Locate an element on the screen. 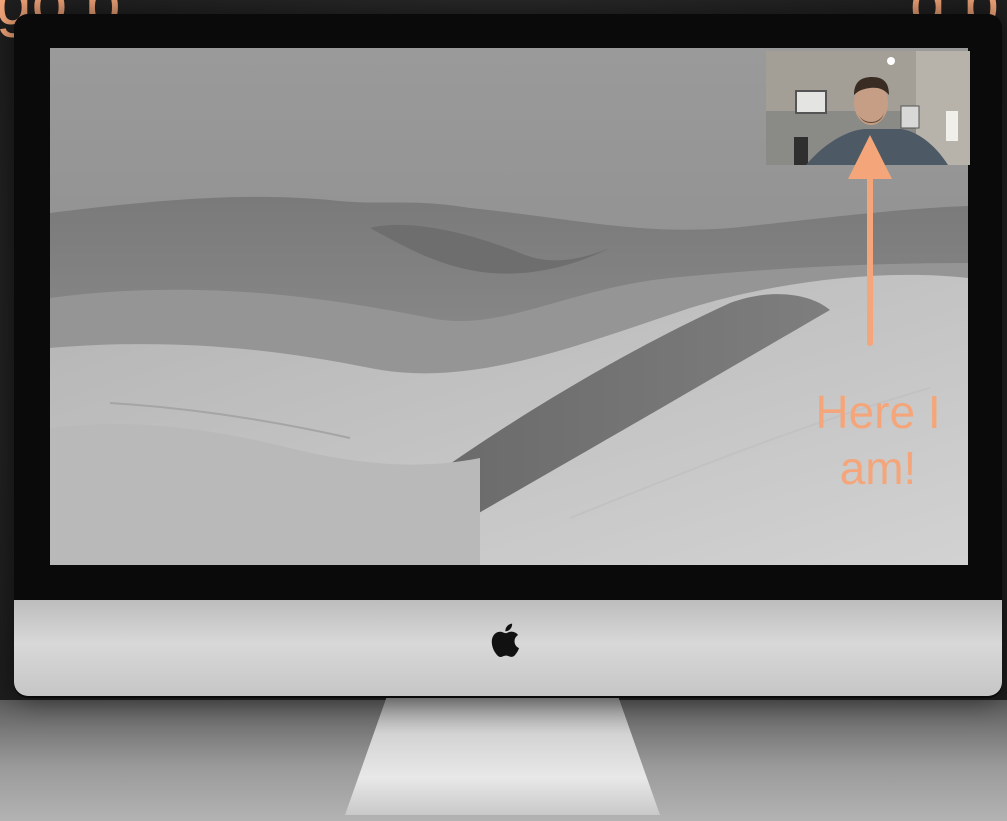  callout-line-1: Here I is located at coordinates (878, 412).